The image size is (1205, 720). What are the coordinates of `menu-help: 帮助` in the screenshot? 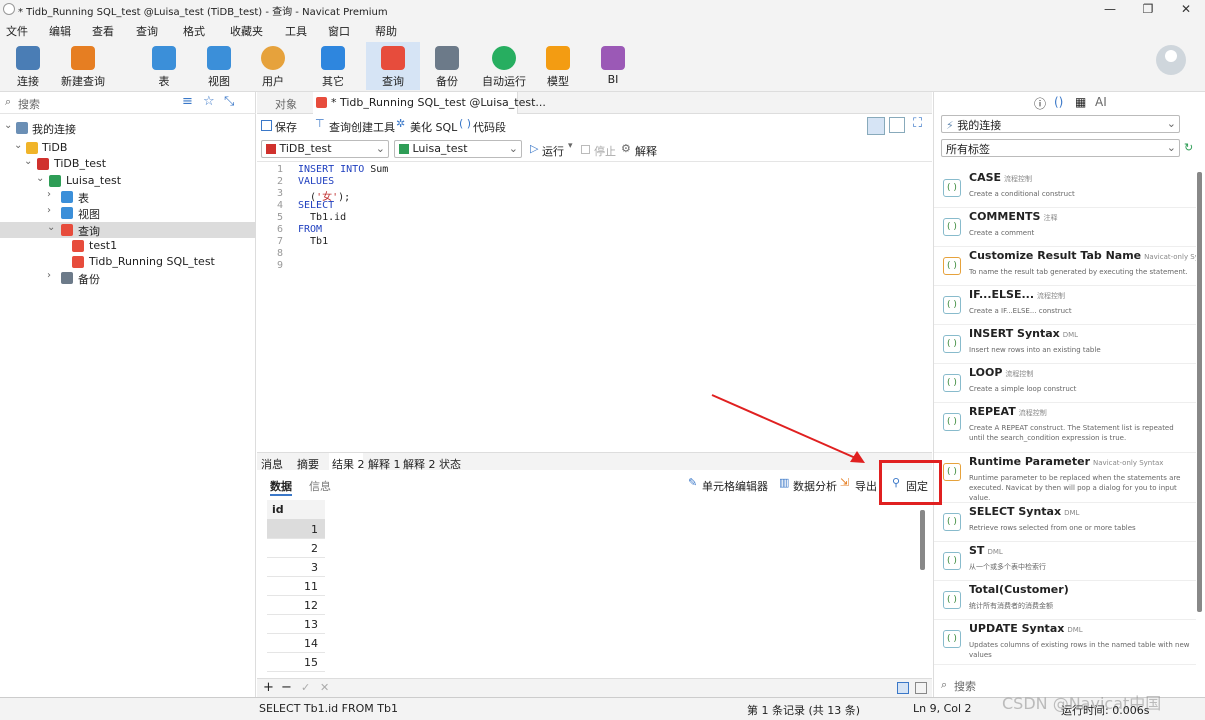 It's located at (386, 31).